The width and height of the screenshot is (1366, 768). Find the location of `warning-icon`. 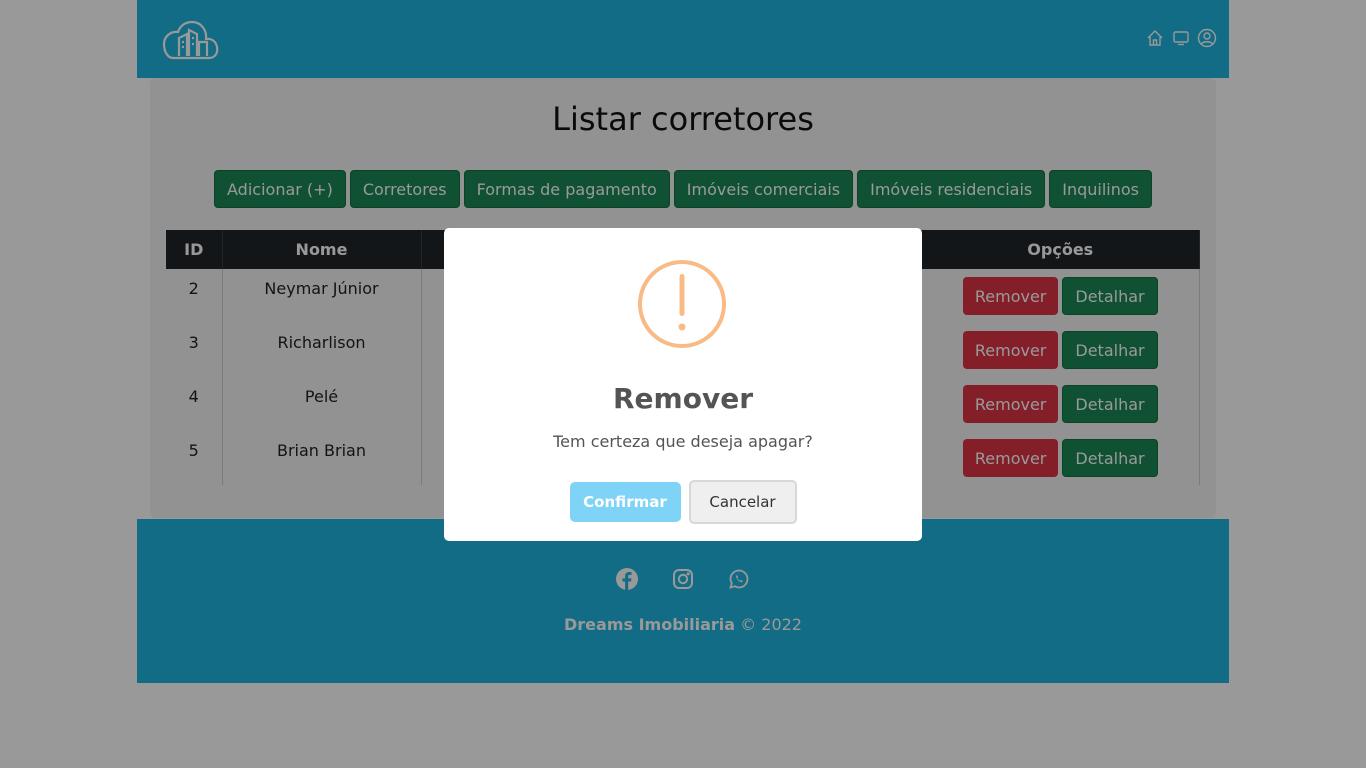

warning-icon is located at coordinates (682, 304).